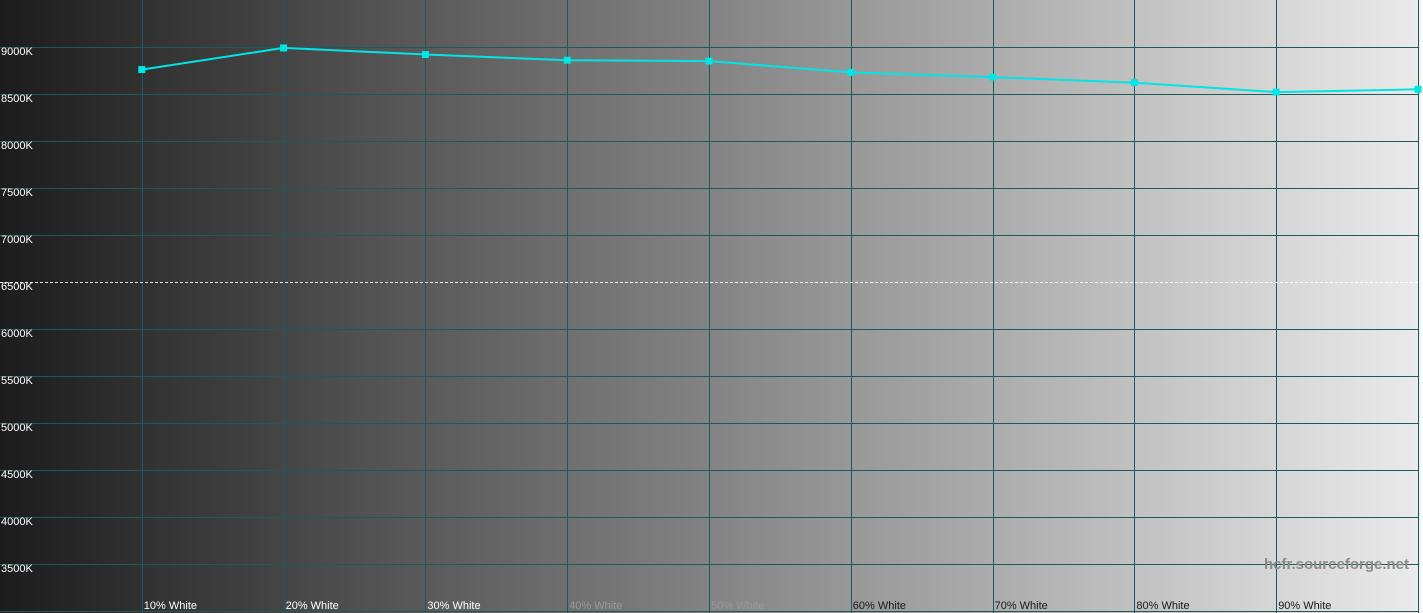 This screenshot has height=613, width=1423. What do you see at coordinates (17, 193) in the screenshot?
I see `y-tick-label: 7500K` at bounding box center [17, 193].